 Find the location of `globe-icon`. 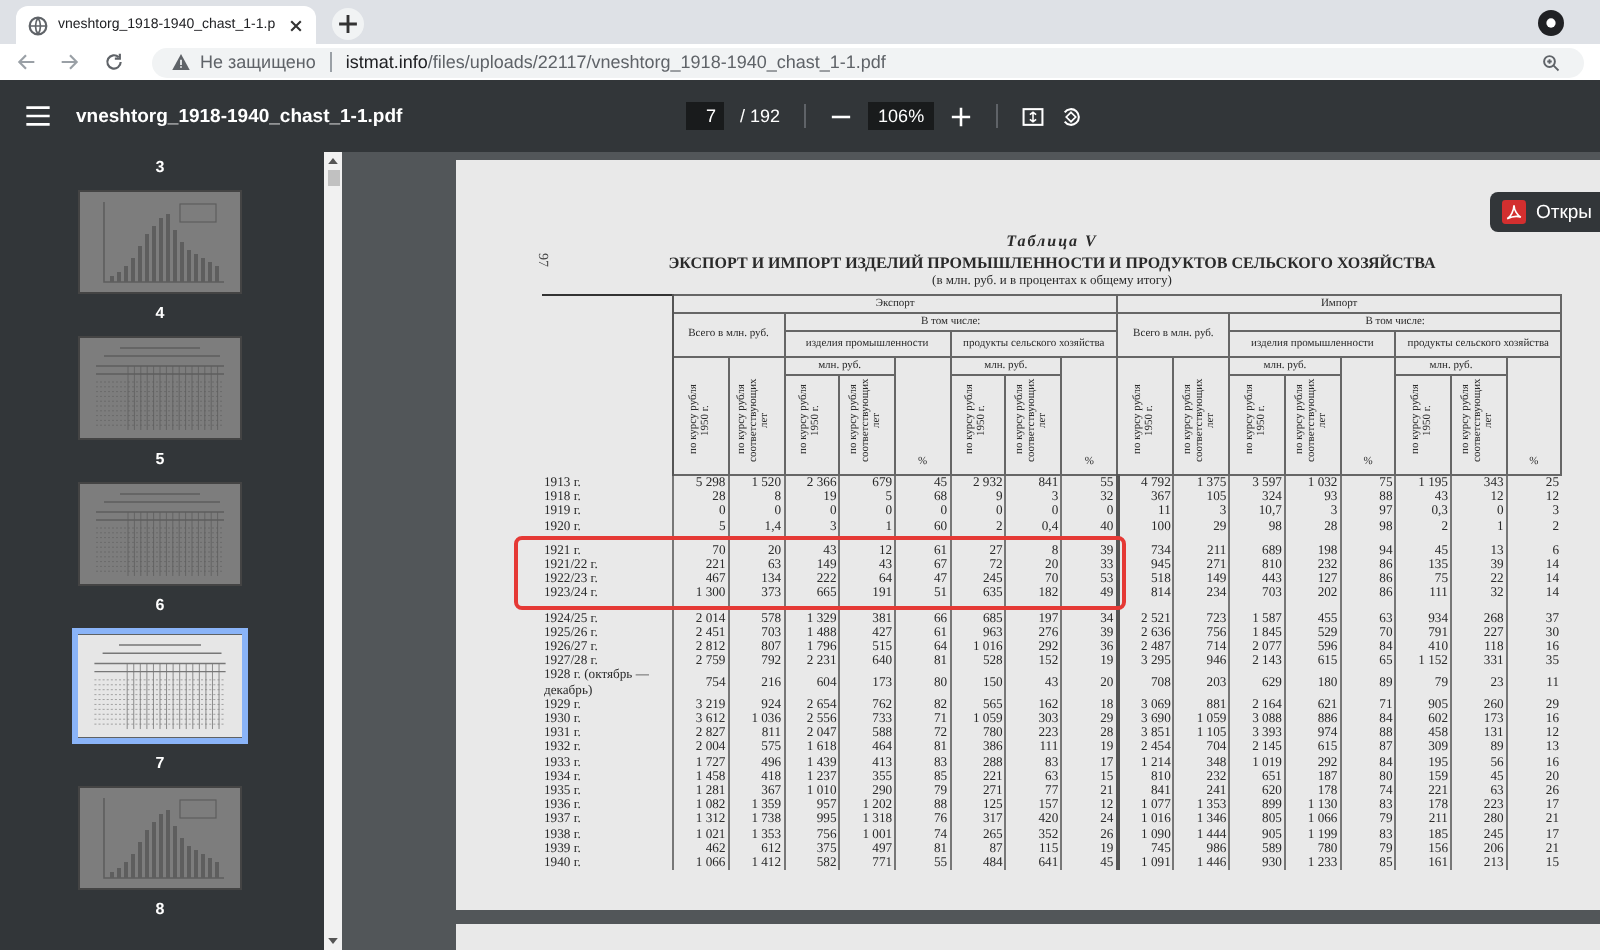

globe-icon is located at coordinates (38, 25).